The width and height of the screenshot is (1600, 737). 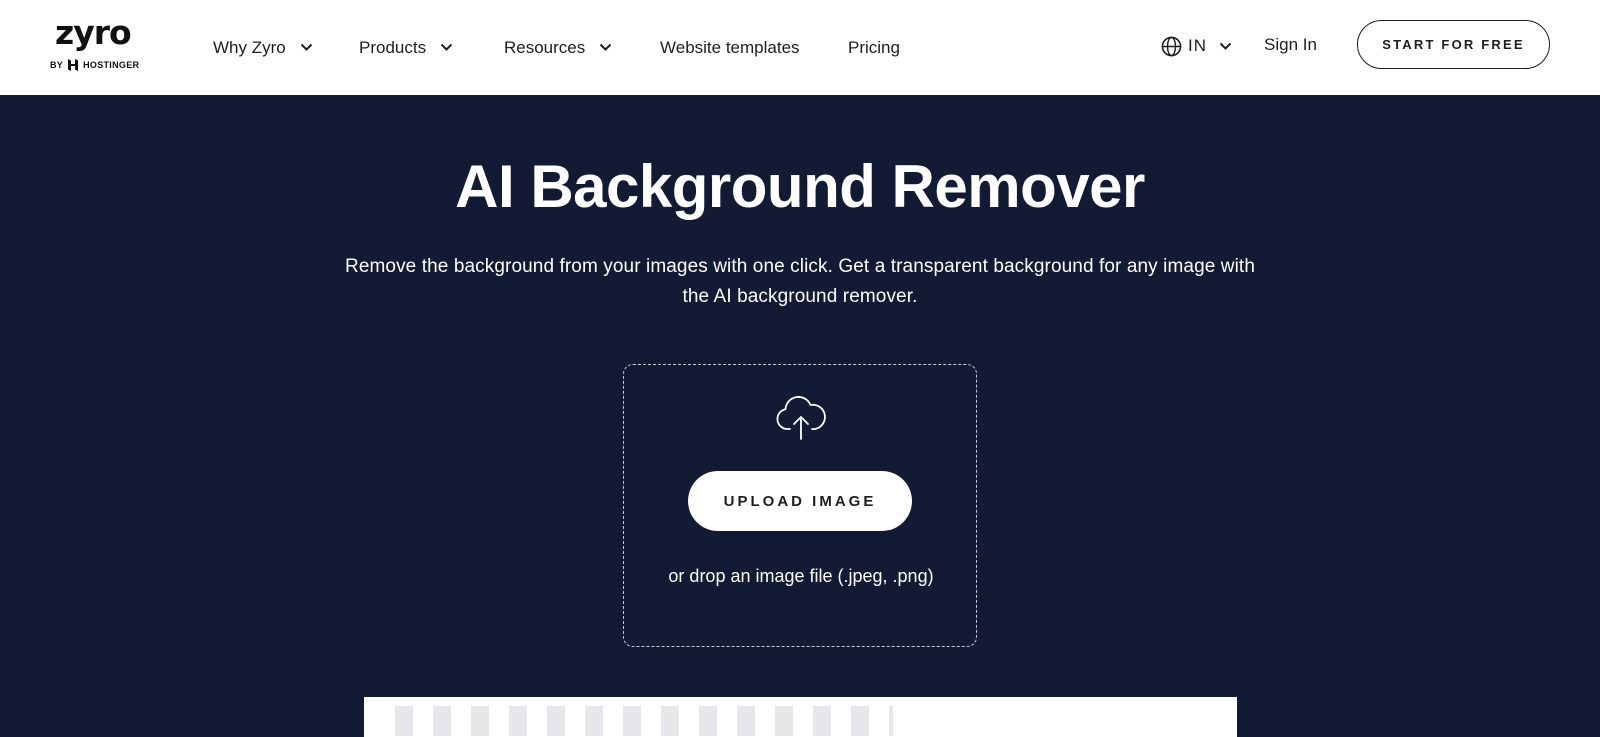 I want to click on nav-item-products: Products, so click(x=406, y=47).